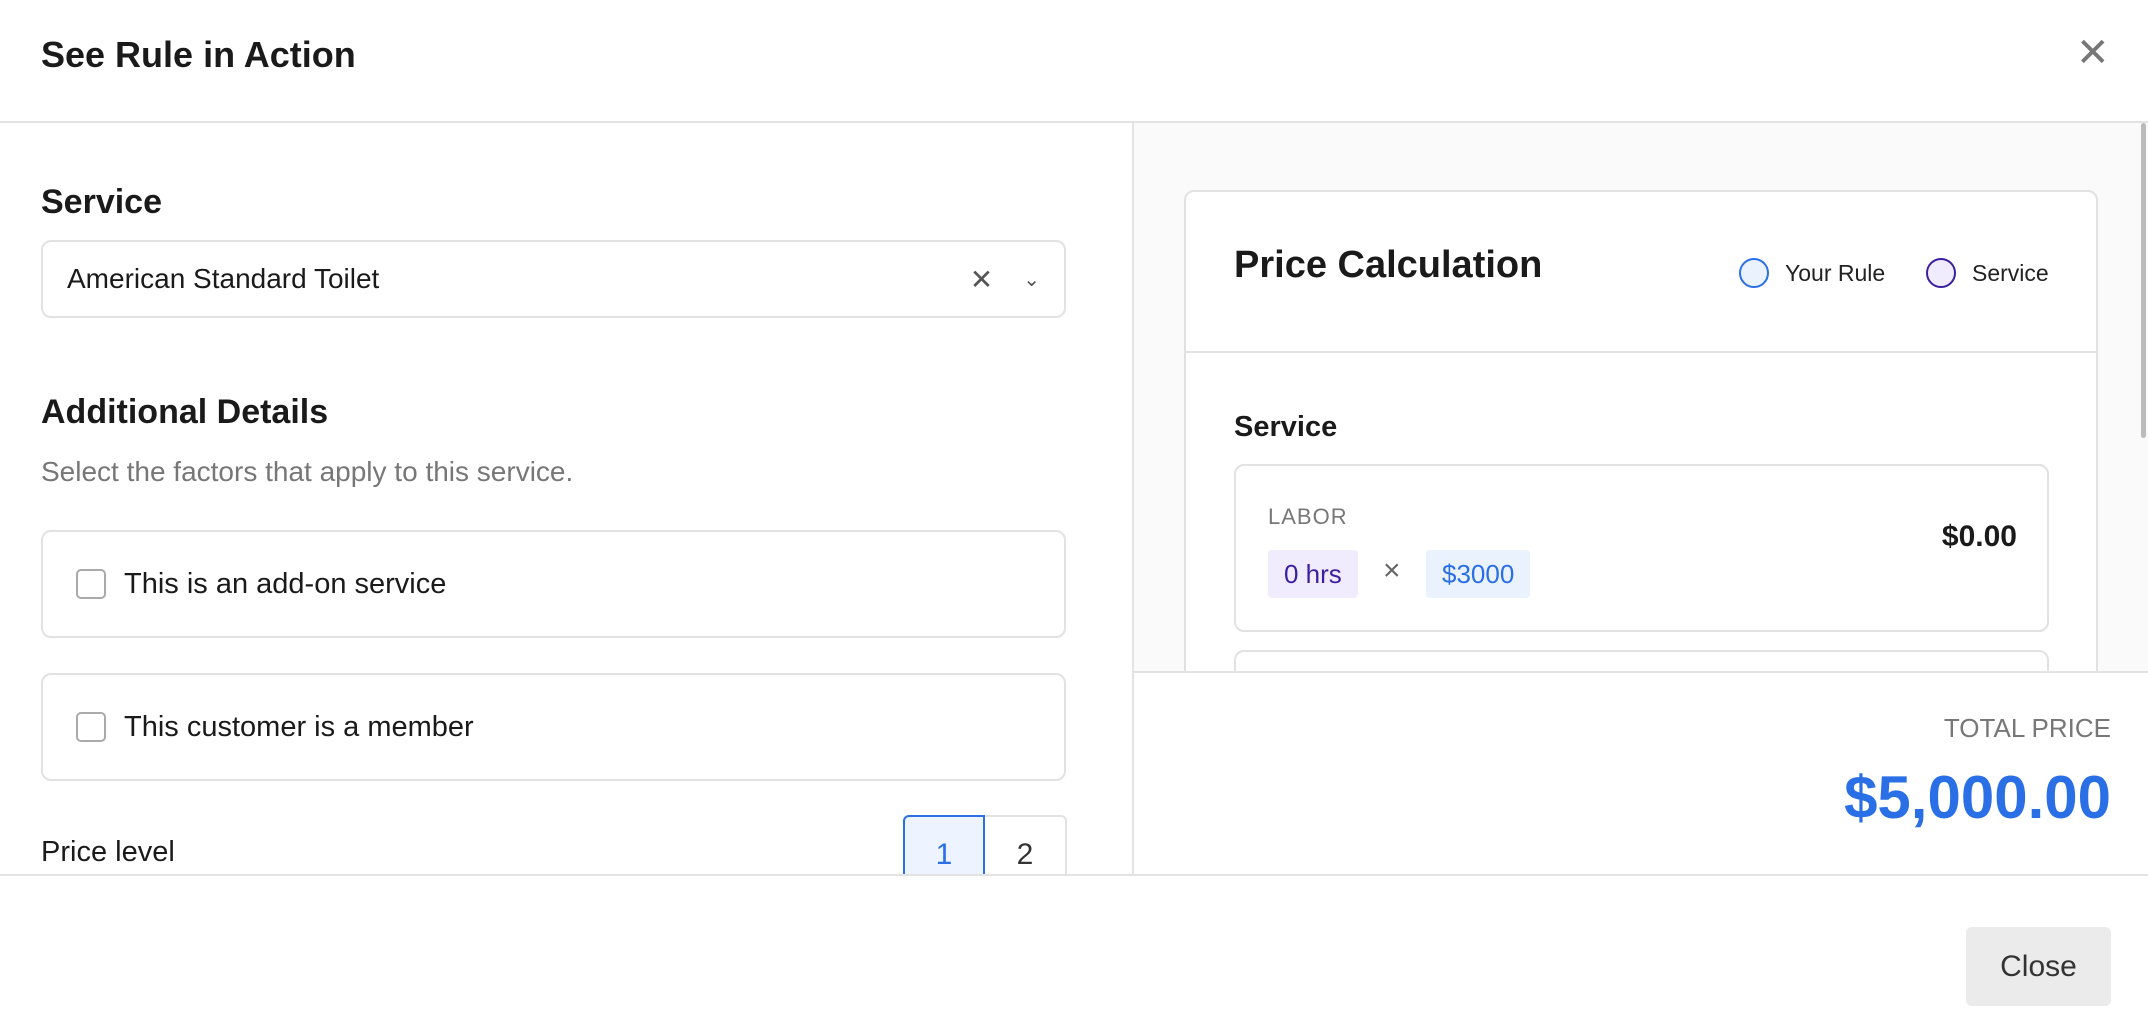 Image resolution: width=2148 pixels, height=1028 pixels. What do you see at coordinates (1392, 570) in the screenshot?
I see `multiply-icon: ×` at bounding box center [1392, 570].